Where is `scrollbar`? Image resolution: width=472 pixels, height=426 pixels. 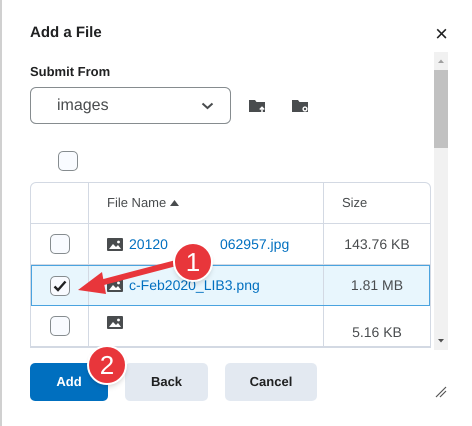
scrollbar is located at coordinates (441, 201).